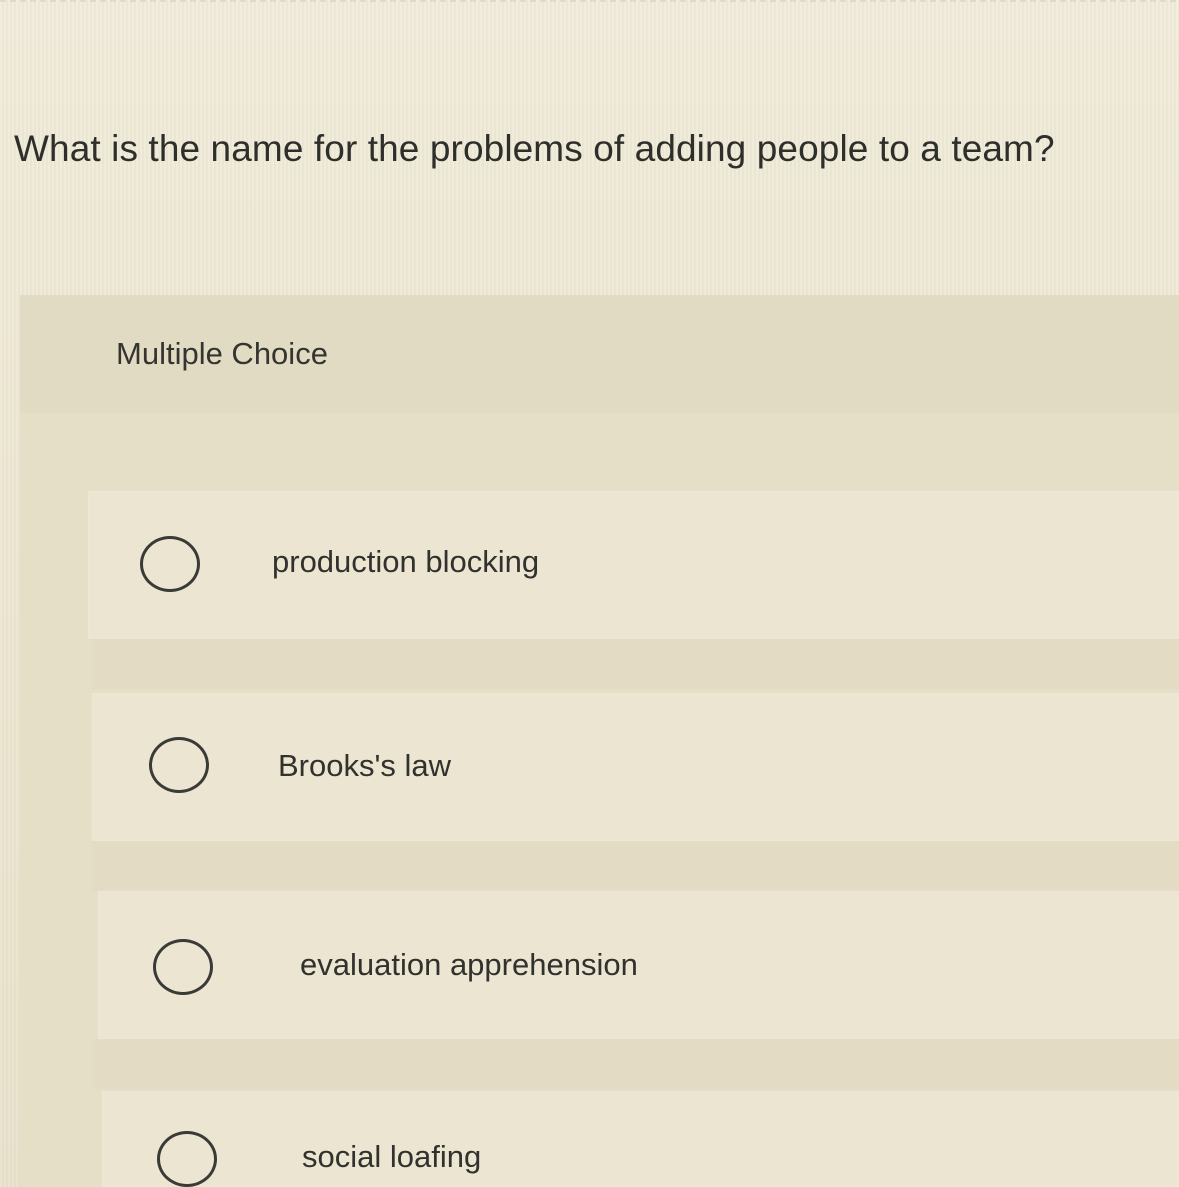 This screenshot has height=1187, width=1179. What do you see at coordinates (406, 561) in the screenshot?
I see `choice-option-label: production blocking` at bounding box center [406, 561].